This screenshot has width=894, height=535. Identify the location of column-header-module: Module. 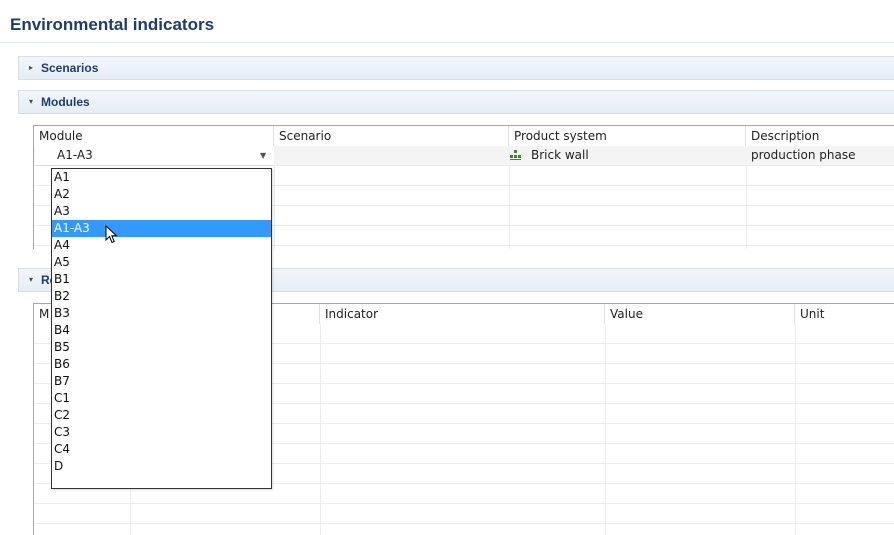
(154, 136).